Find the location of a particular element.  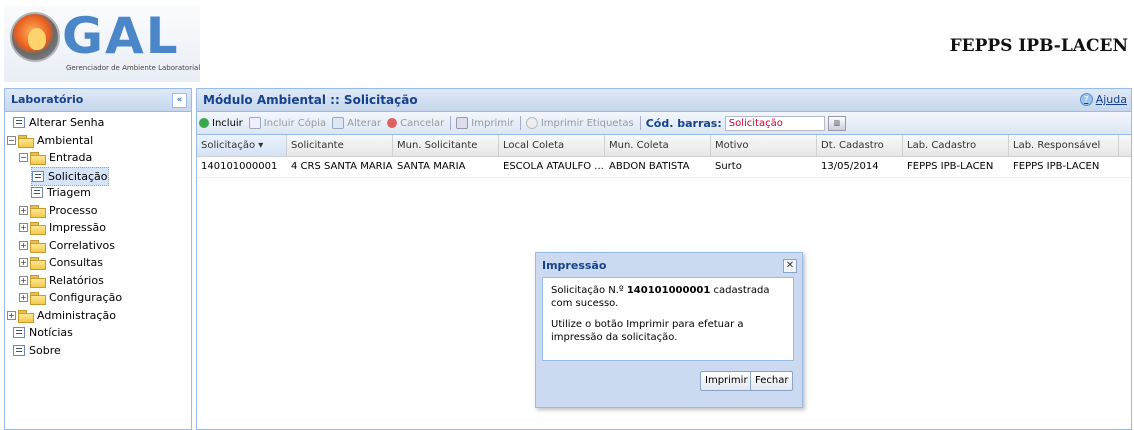

alterar-label: Alterar is located at coordinates (364, 123).